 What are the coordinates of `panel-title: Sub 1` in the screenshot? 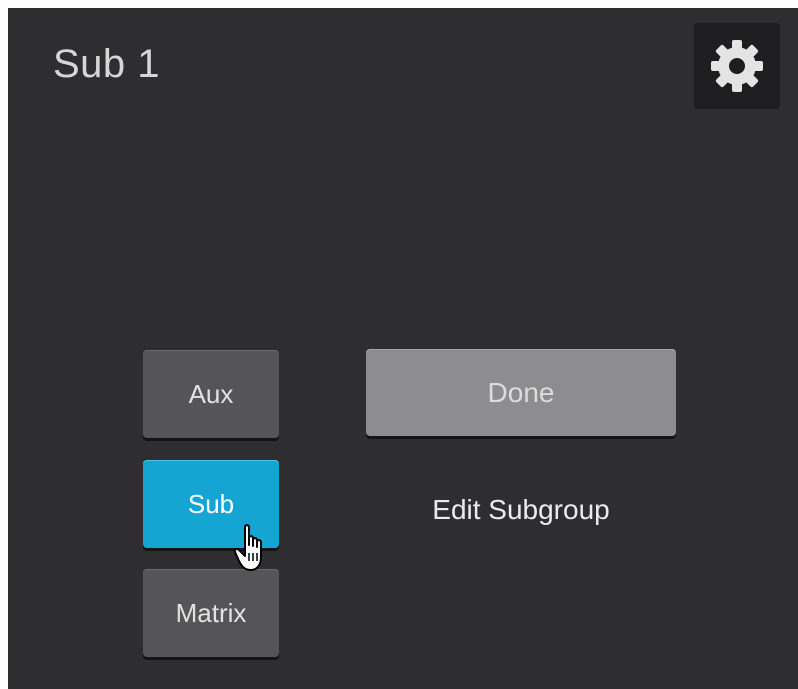 It's located at (107, 64).